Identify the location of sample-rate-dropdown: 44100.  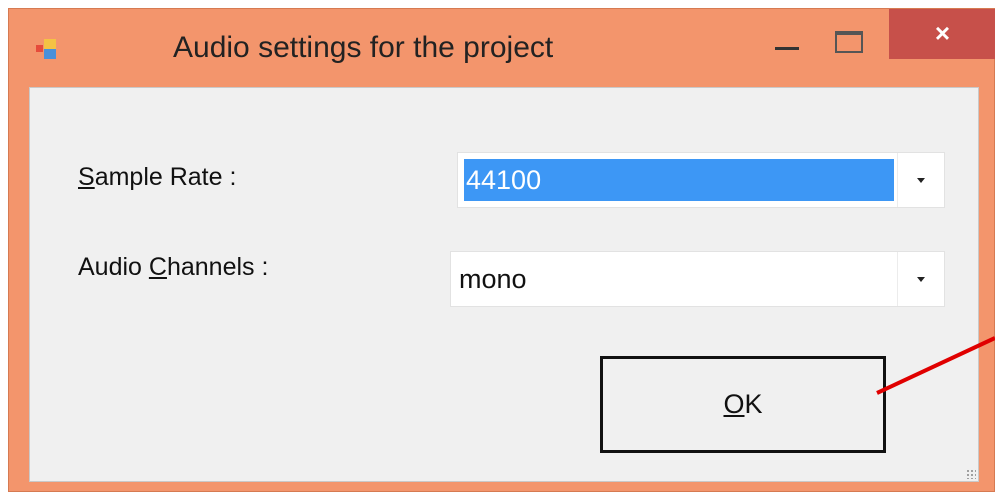
(701, 180).